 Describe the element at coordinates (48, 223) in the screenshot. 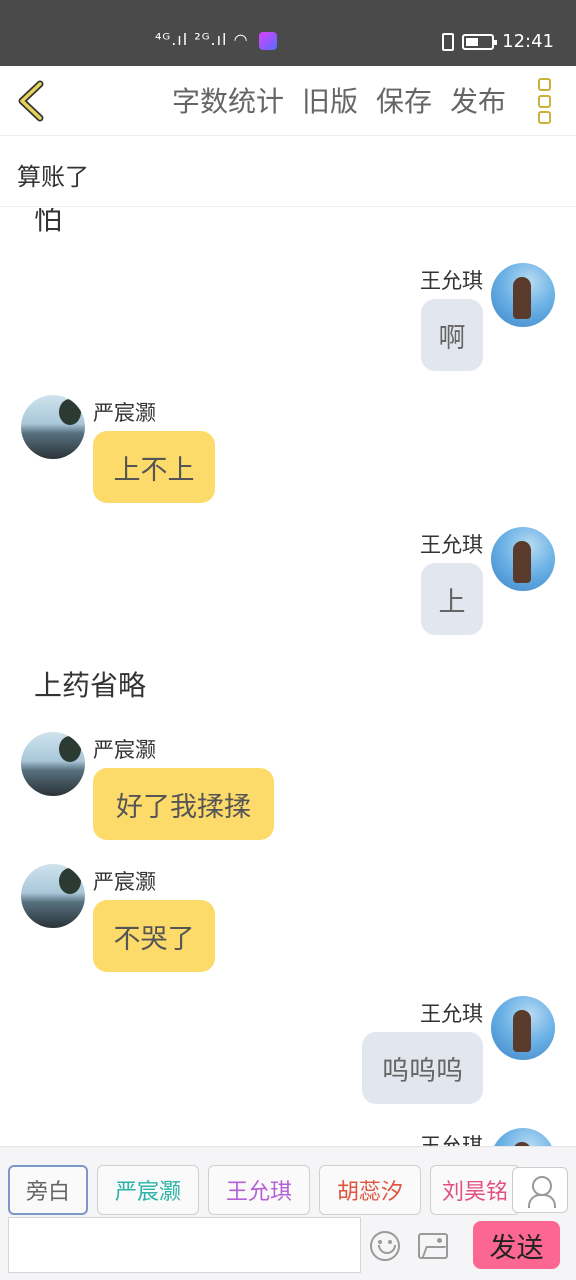

I see `narration-line: 怕` at that location.